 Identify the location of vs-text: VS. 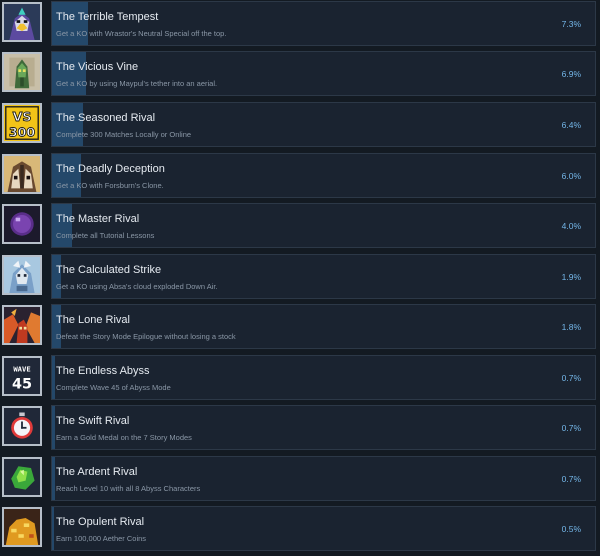
(22, 116).